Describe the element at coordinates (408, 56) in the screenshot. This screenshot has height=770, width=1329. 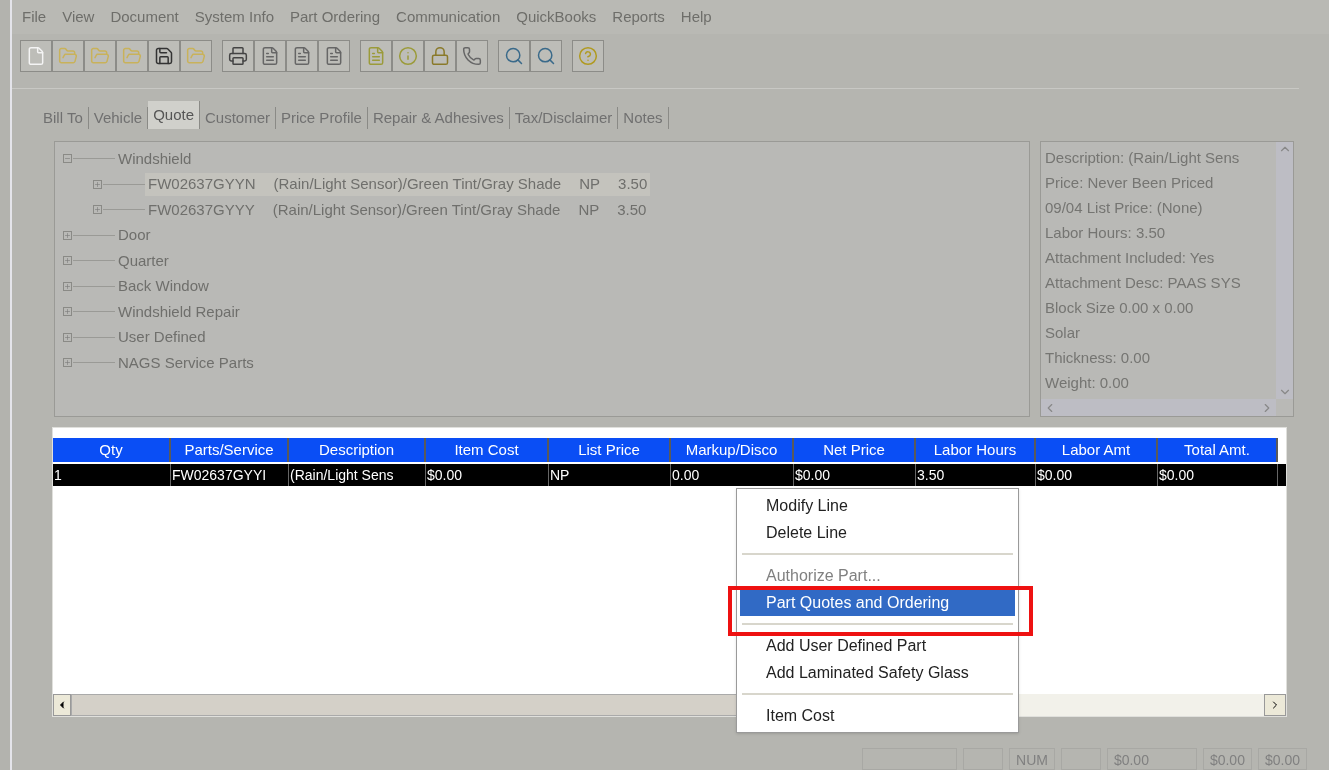
I see `info-icon` at that location.